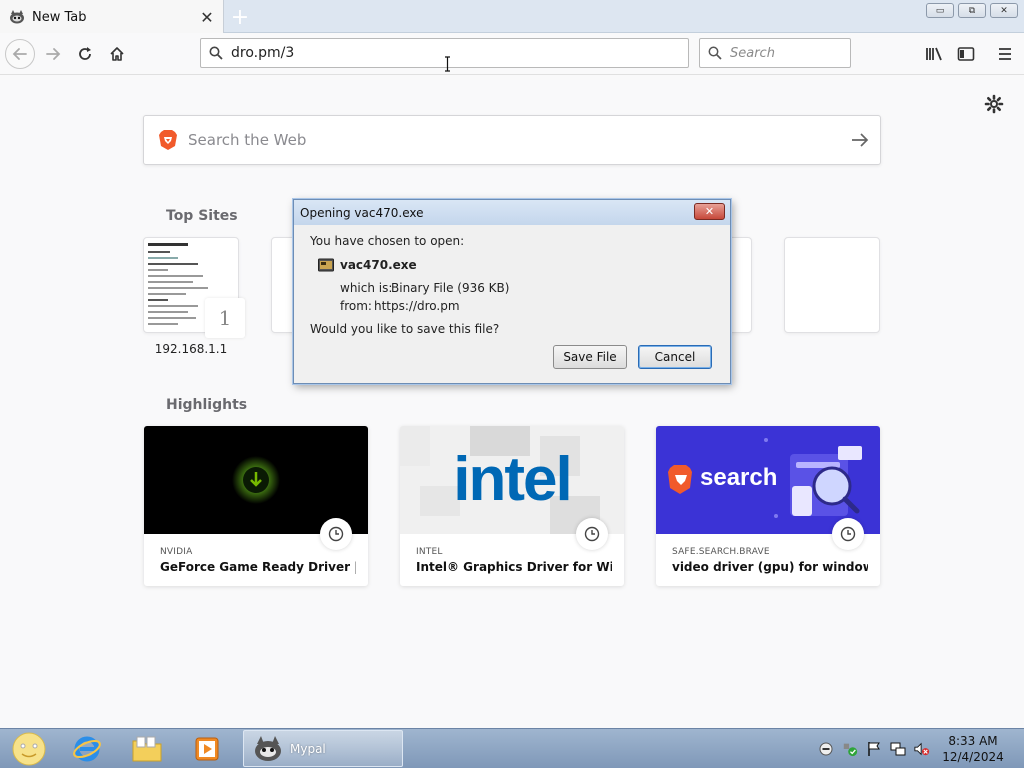 The image size is (1024, 768). What do you see at coordinates (1004, 10) in the screenshot?
I see `window-close-icon: ✕` at bounding box center [1004, 10].